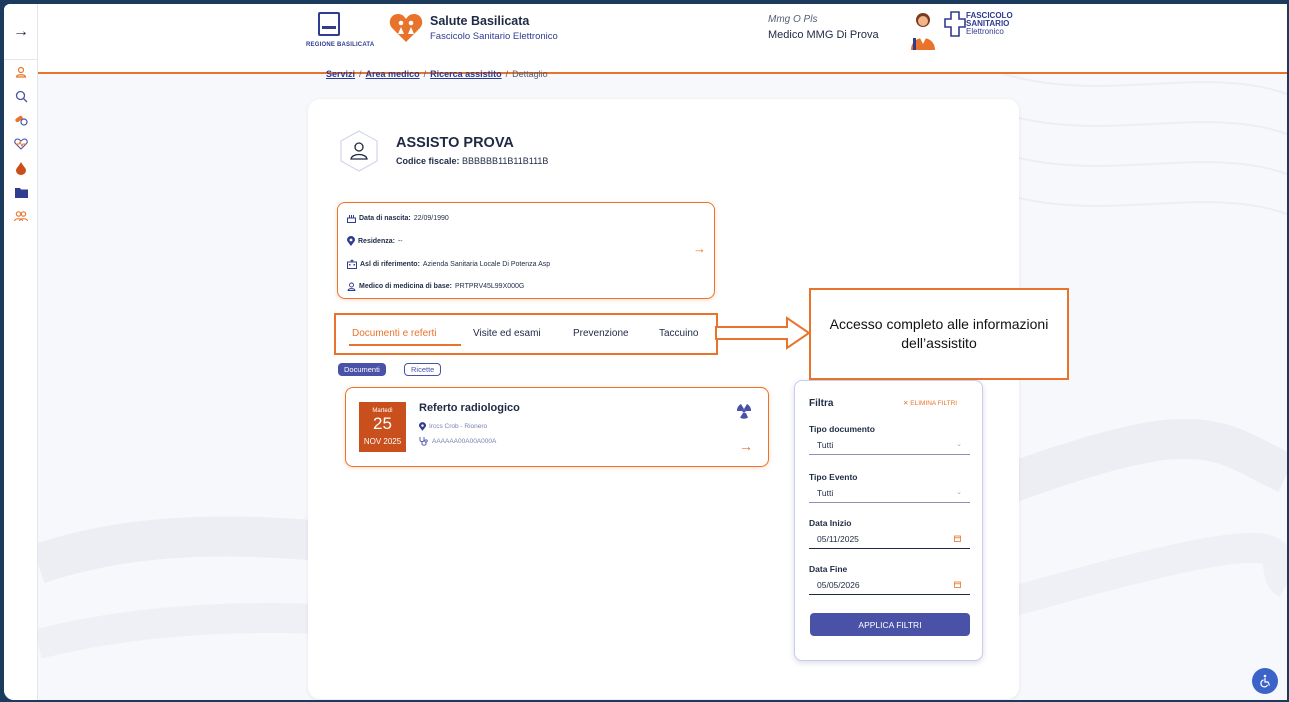 Image resolution: width=1289 pixels, height=702 pixels. What do you see at coordinates (405, 345) in the screenshot?
I see `active-tab-indicator` at bounding box center [405, 345].